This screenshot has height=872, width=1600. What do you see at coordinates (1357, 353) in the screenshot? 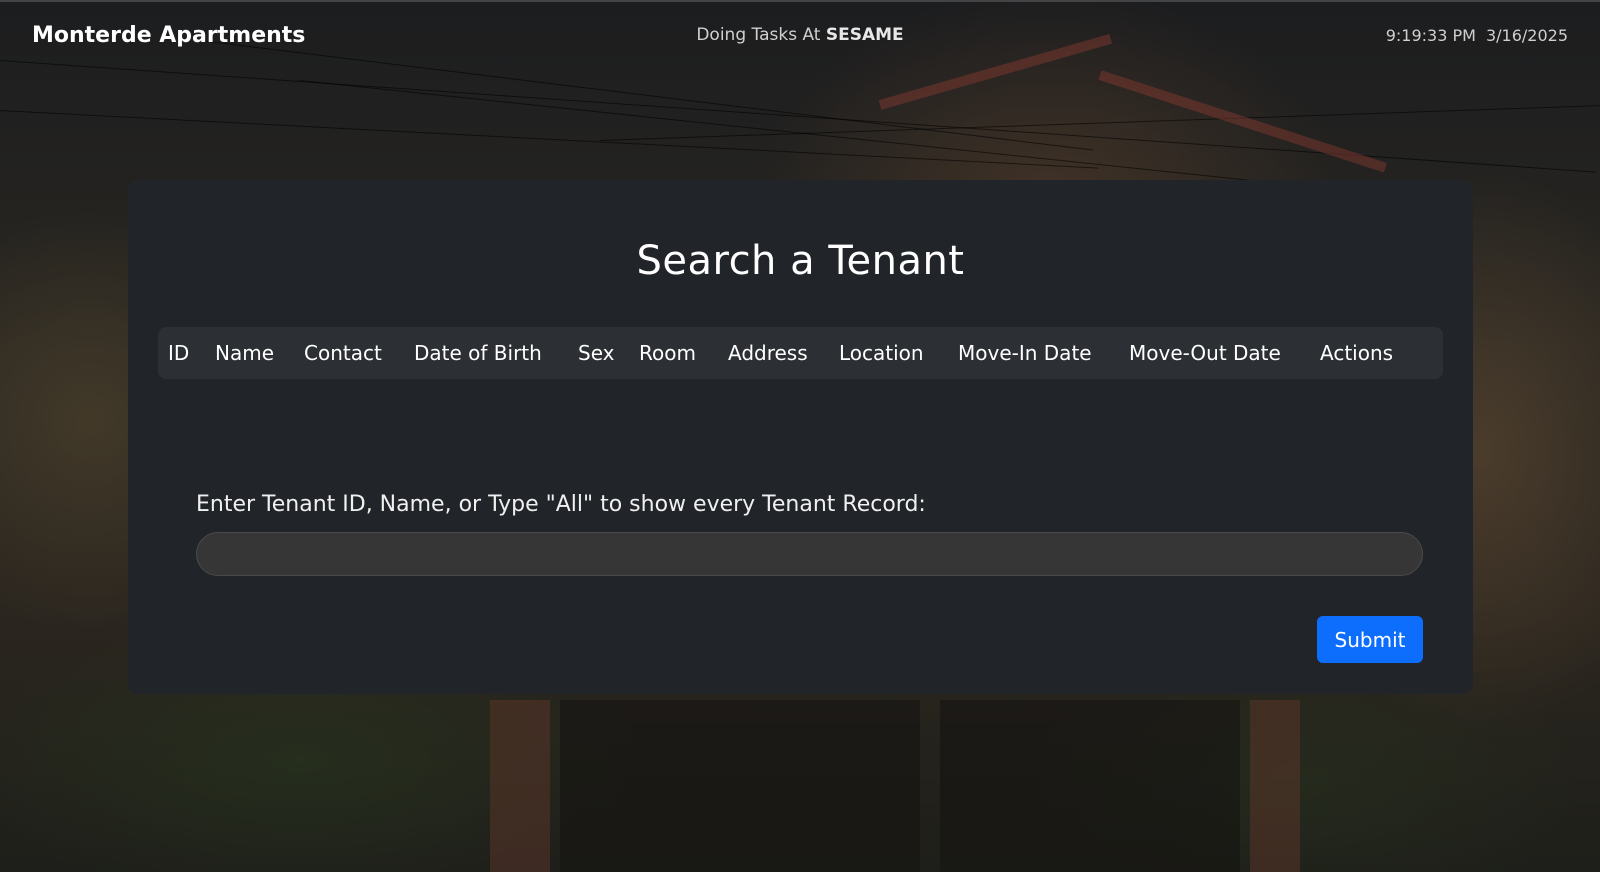
I see `column-header-actions: Actions` at bounding box center [1357, 353].